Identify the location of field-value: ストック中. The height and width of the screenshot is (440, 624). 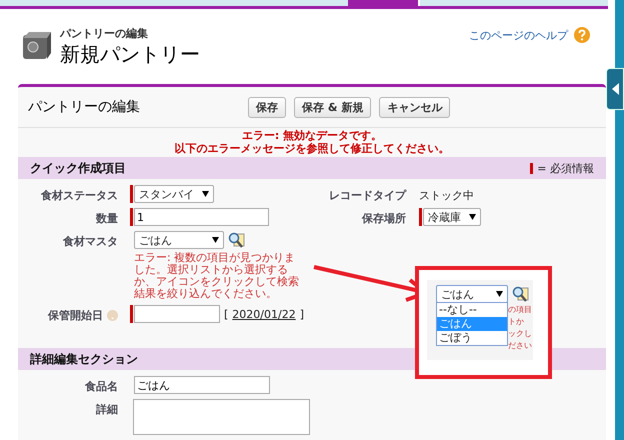
(446, 195).